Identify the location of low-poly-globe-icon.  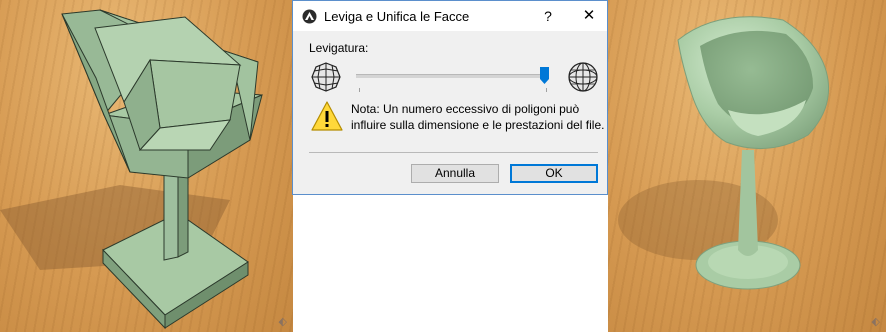
(326, 77).